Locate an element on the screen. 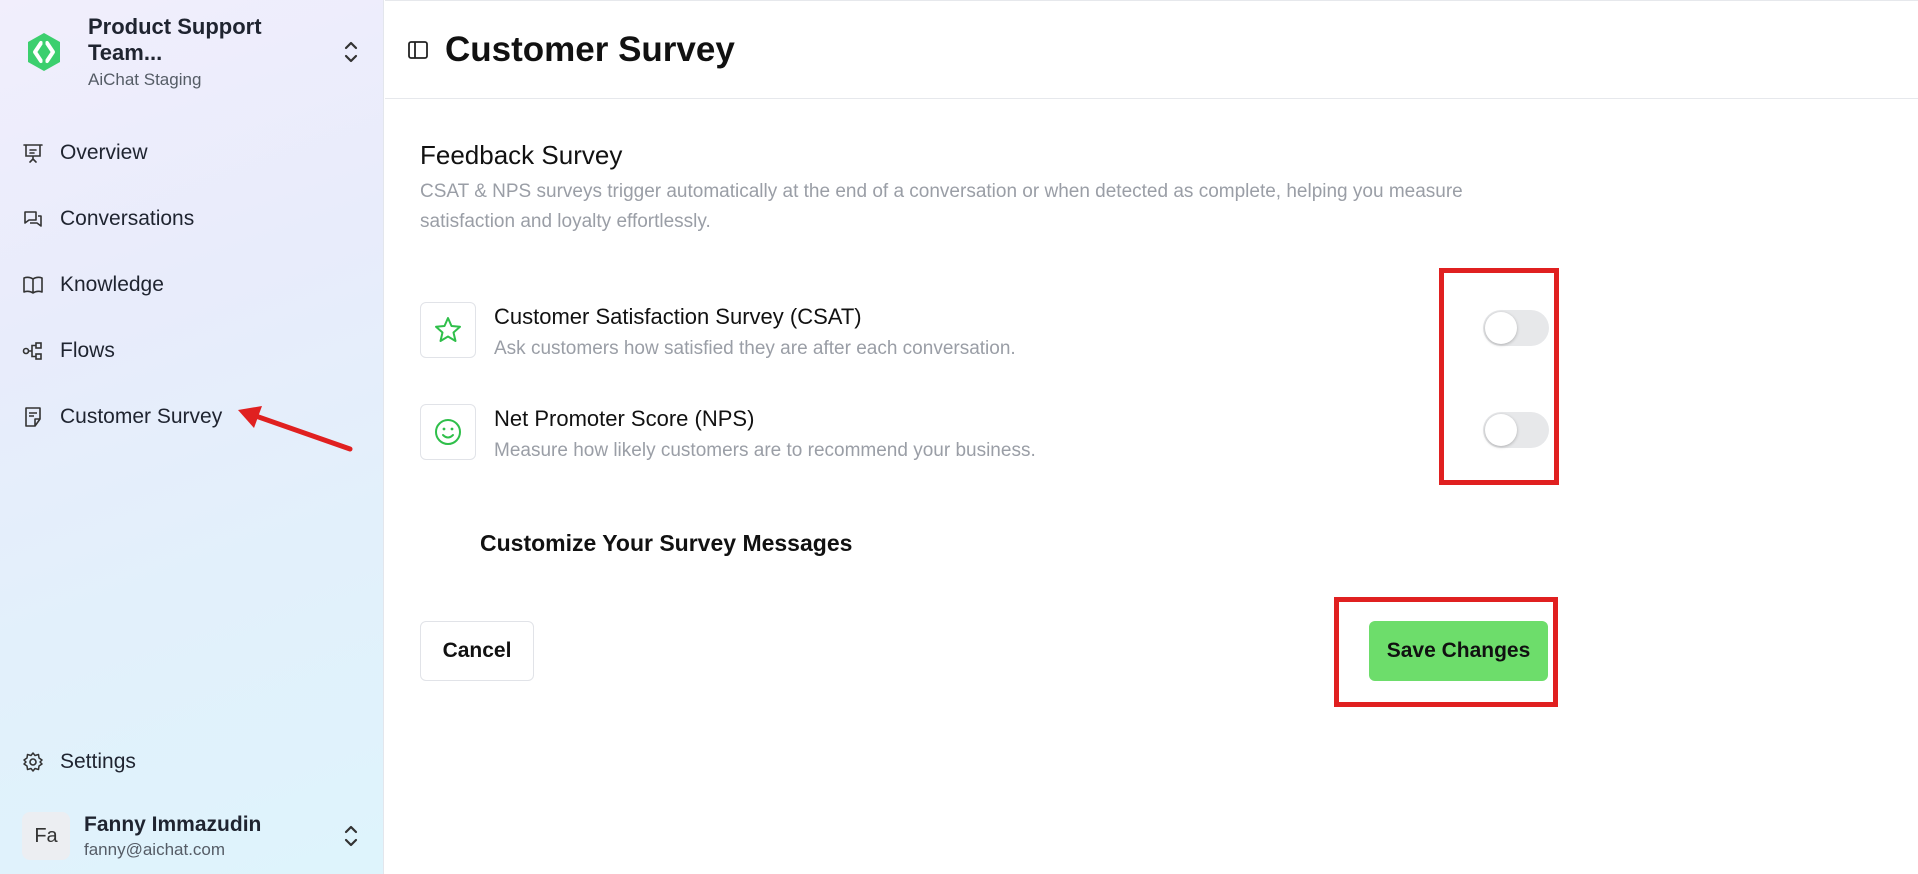 The height and width of the screenshot is (874, 1918). smile-icon is located at coordinates (448, 432).